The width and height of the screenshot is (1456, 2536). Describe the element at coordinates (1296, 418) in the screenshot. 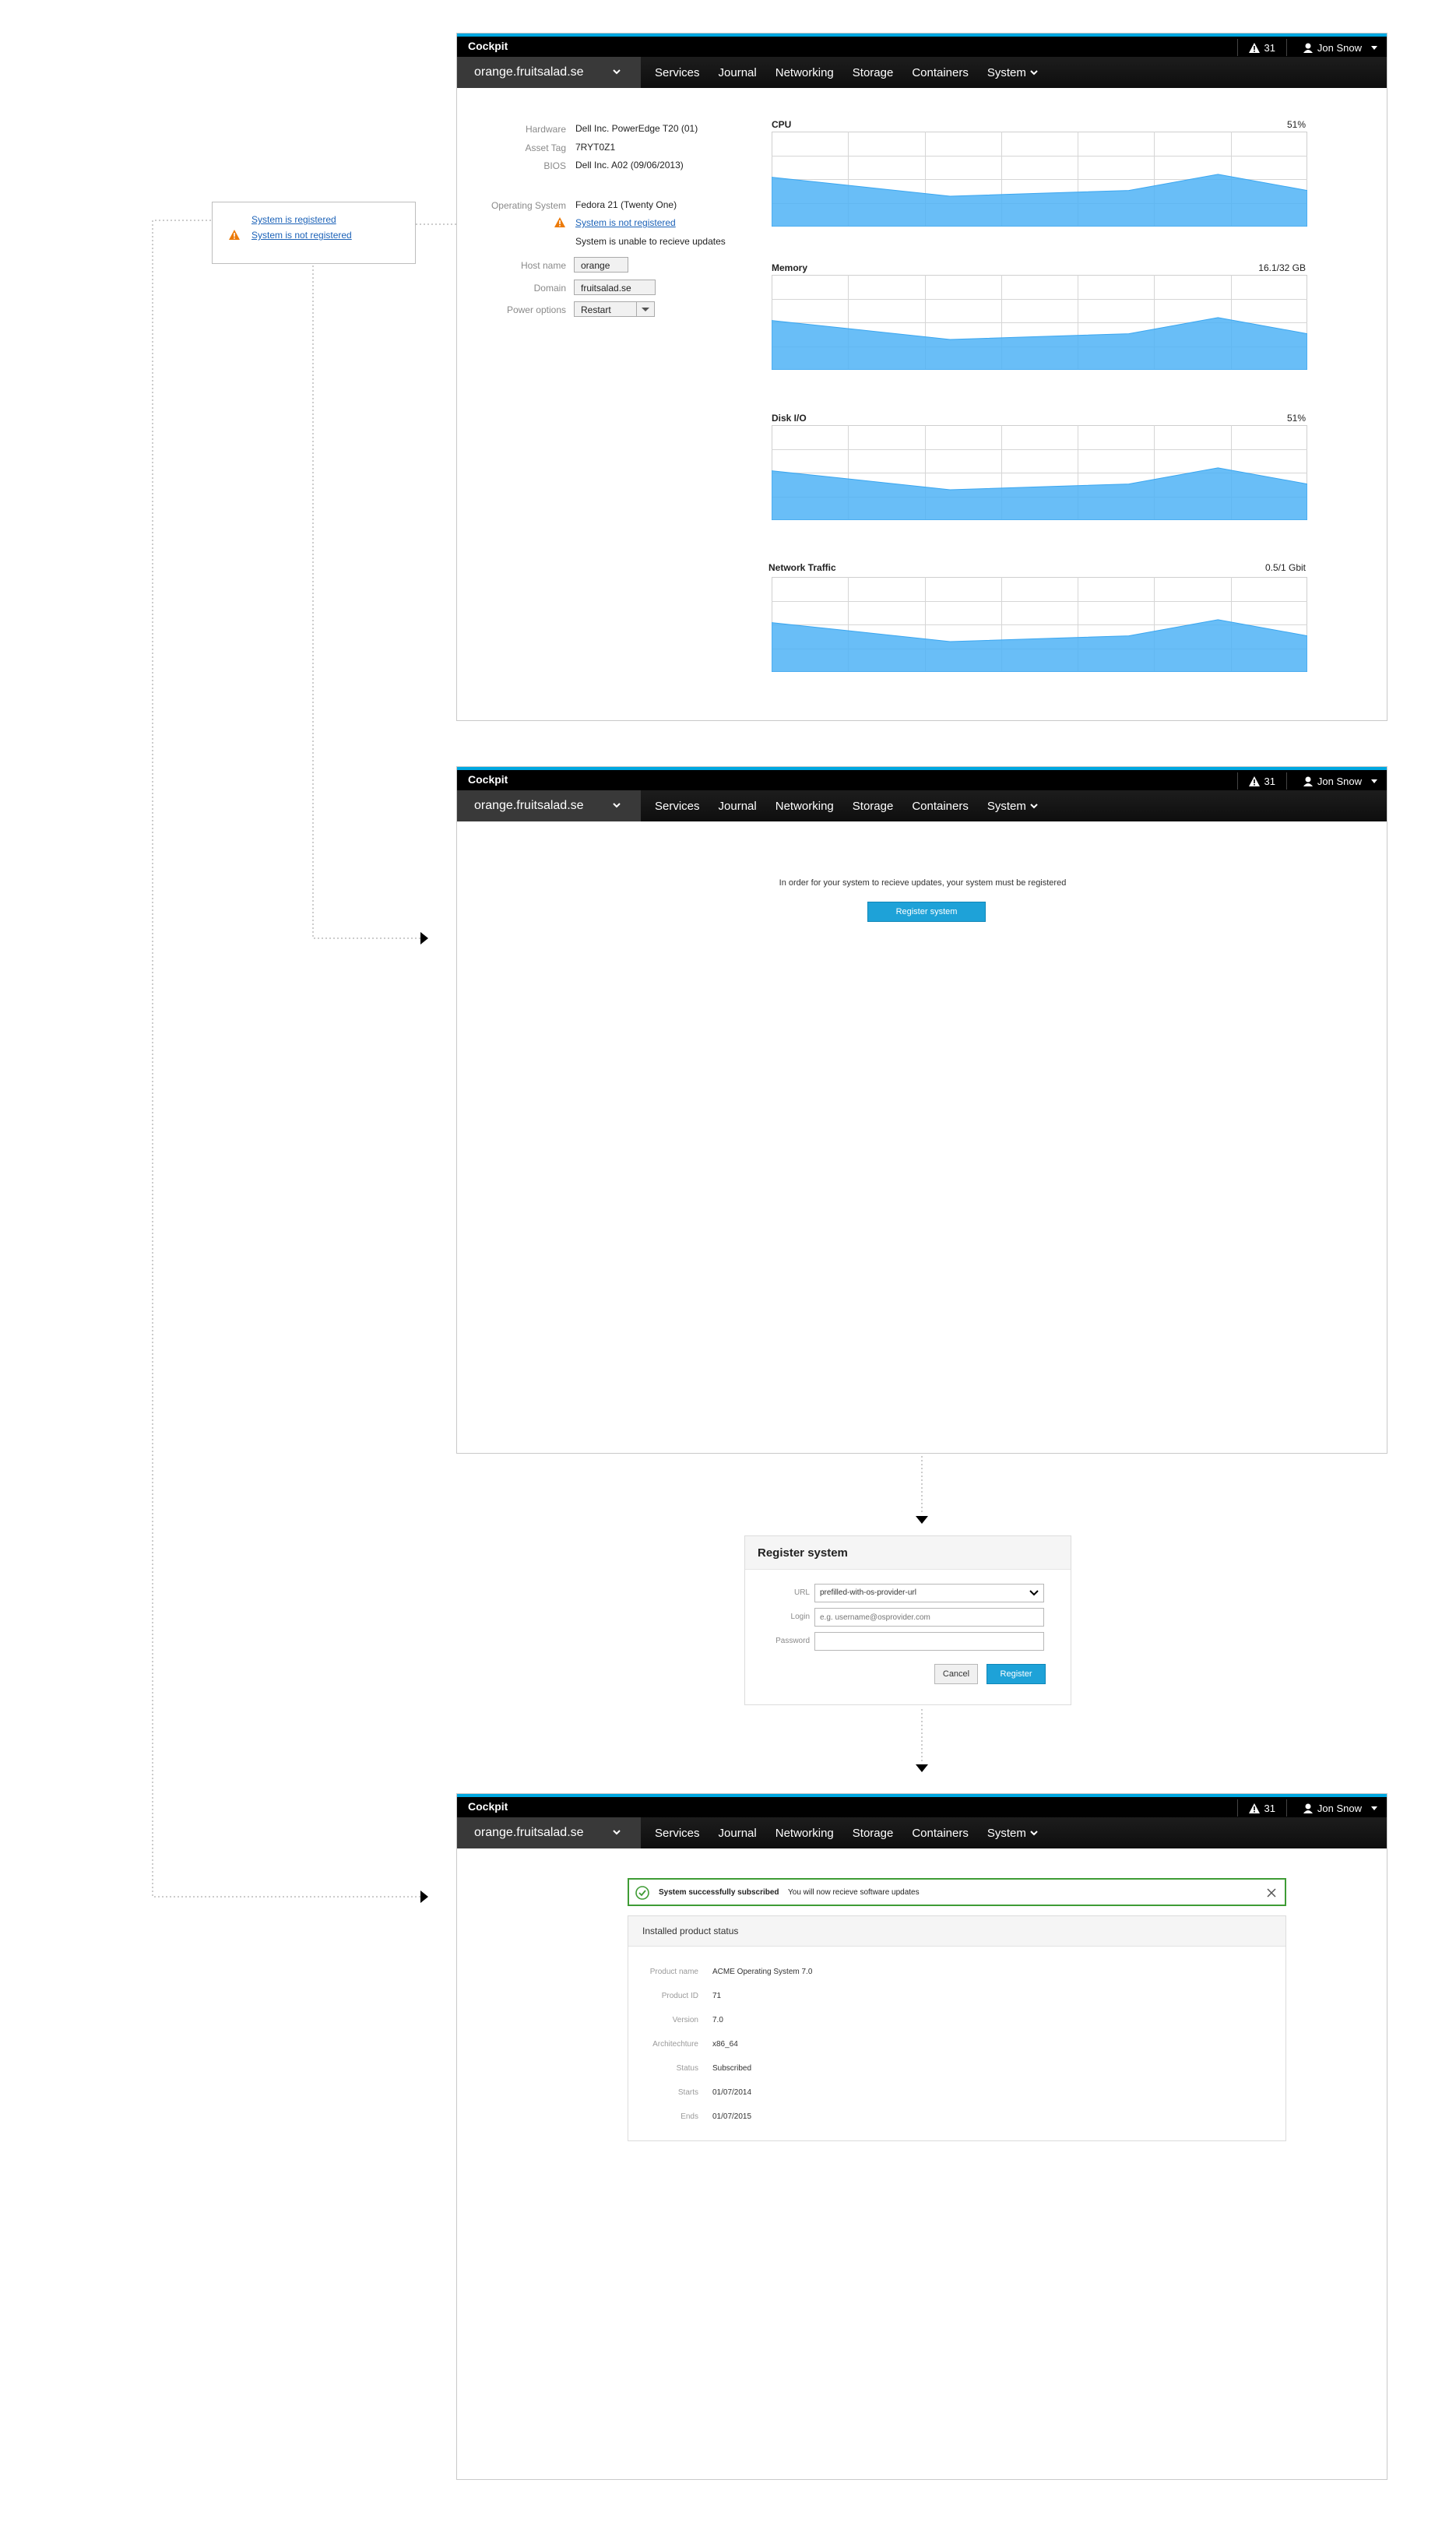

I see `disk-chart-value: 51%` at that location.